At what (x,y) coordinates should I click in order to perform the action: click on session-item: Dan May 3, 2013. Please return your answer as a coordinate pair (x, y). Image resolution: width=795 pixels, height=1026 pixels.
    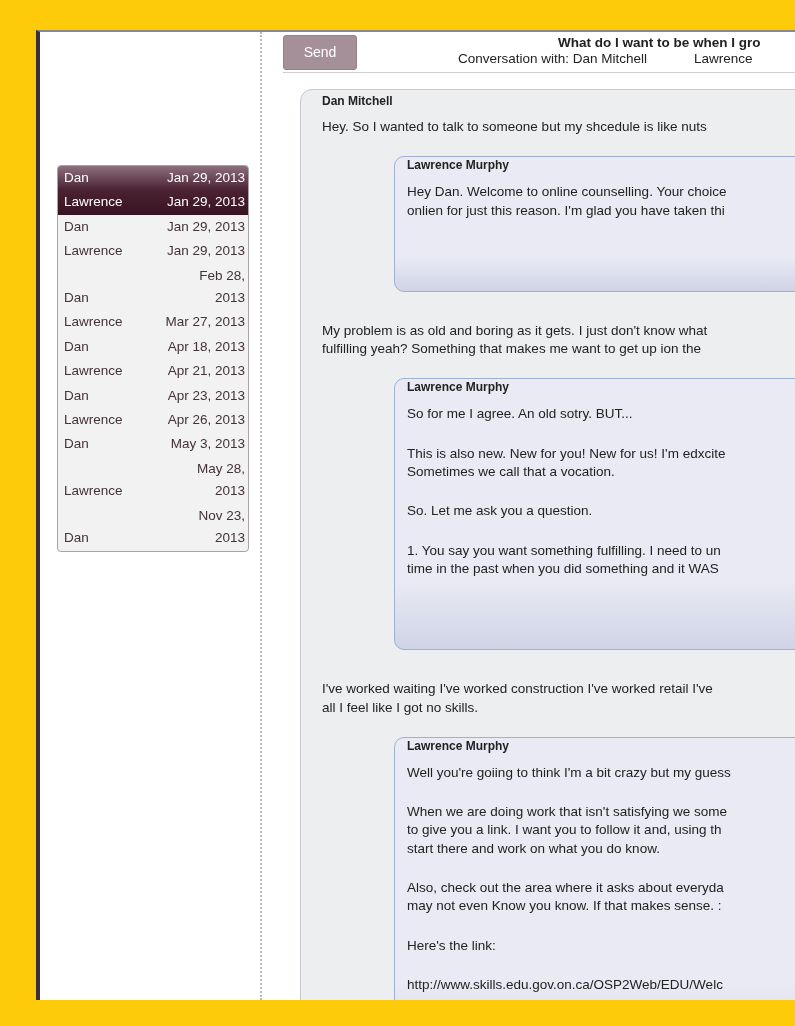
    Looking at the image, I should click on (153, 444).